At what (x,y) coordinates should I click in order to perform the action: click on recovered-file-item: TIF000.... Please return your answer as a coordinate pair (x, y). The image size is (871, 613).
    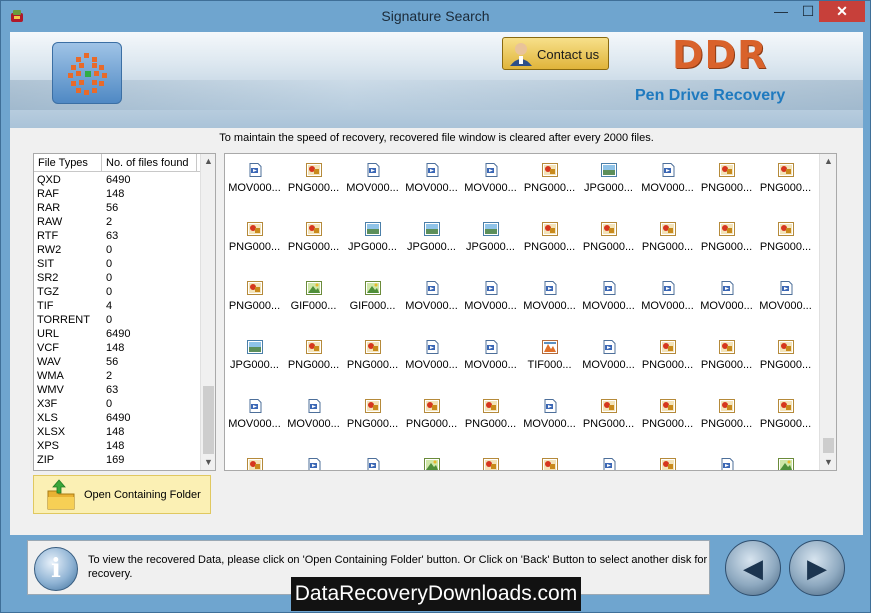
    Looking at the image, I should click on (549, 351).